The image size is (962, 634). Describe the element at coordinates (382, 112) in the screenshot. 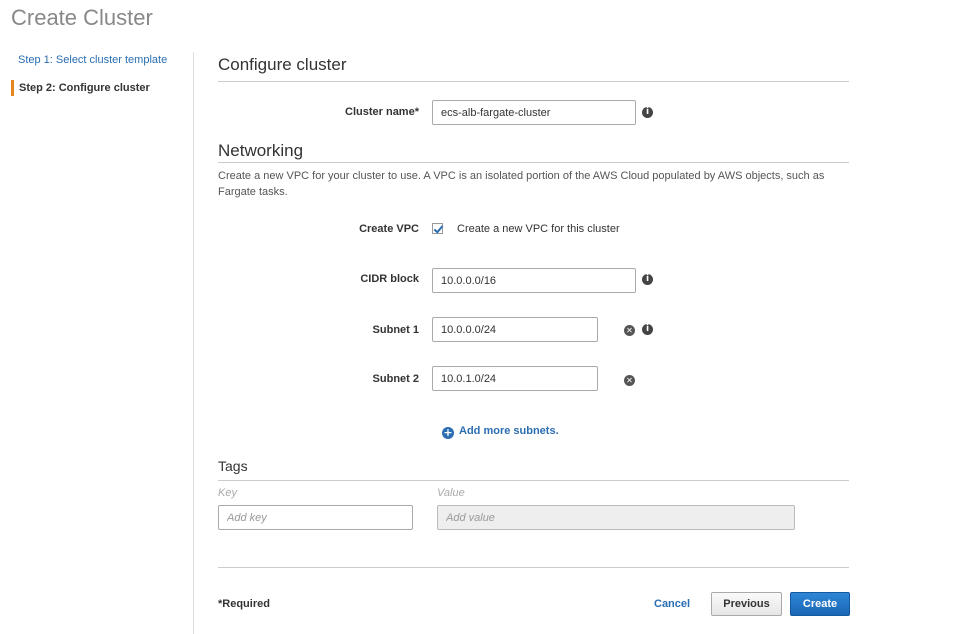

I see `cluster-name-label: Cluster name*` at that location.